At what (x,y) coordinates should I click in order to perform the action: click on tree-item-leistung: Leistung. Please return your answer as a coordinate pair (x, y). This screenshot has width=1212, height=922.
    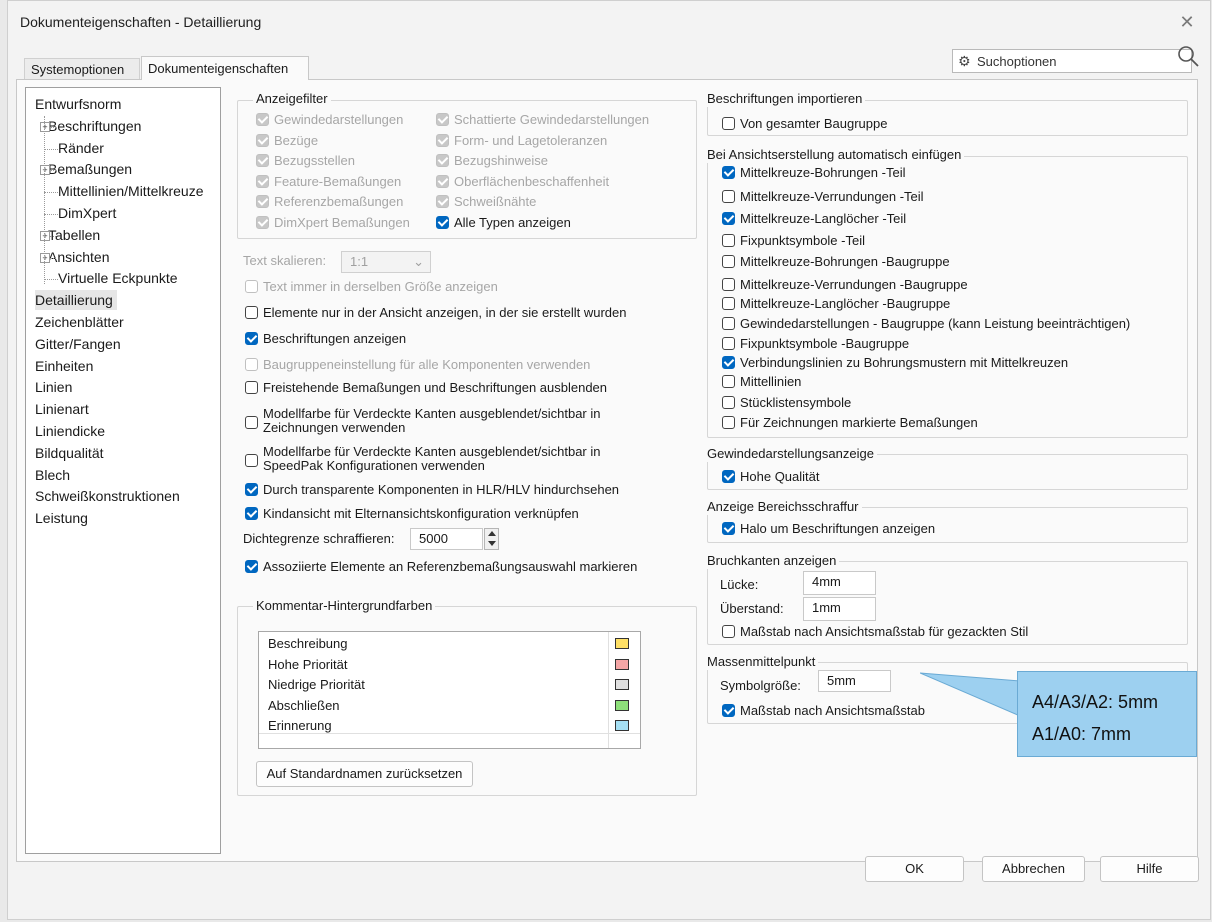
    Looking at the image, I should click on (61, 518).